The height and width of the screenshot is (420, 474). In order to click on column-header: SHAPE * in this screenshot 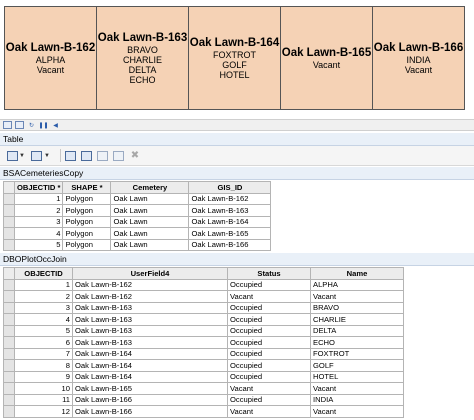, I will do `click(87, 187)`.